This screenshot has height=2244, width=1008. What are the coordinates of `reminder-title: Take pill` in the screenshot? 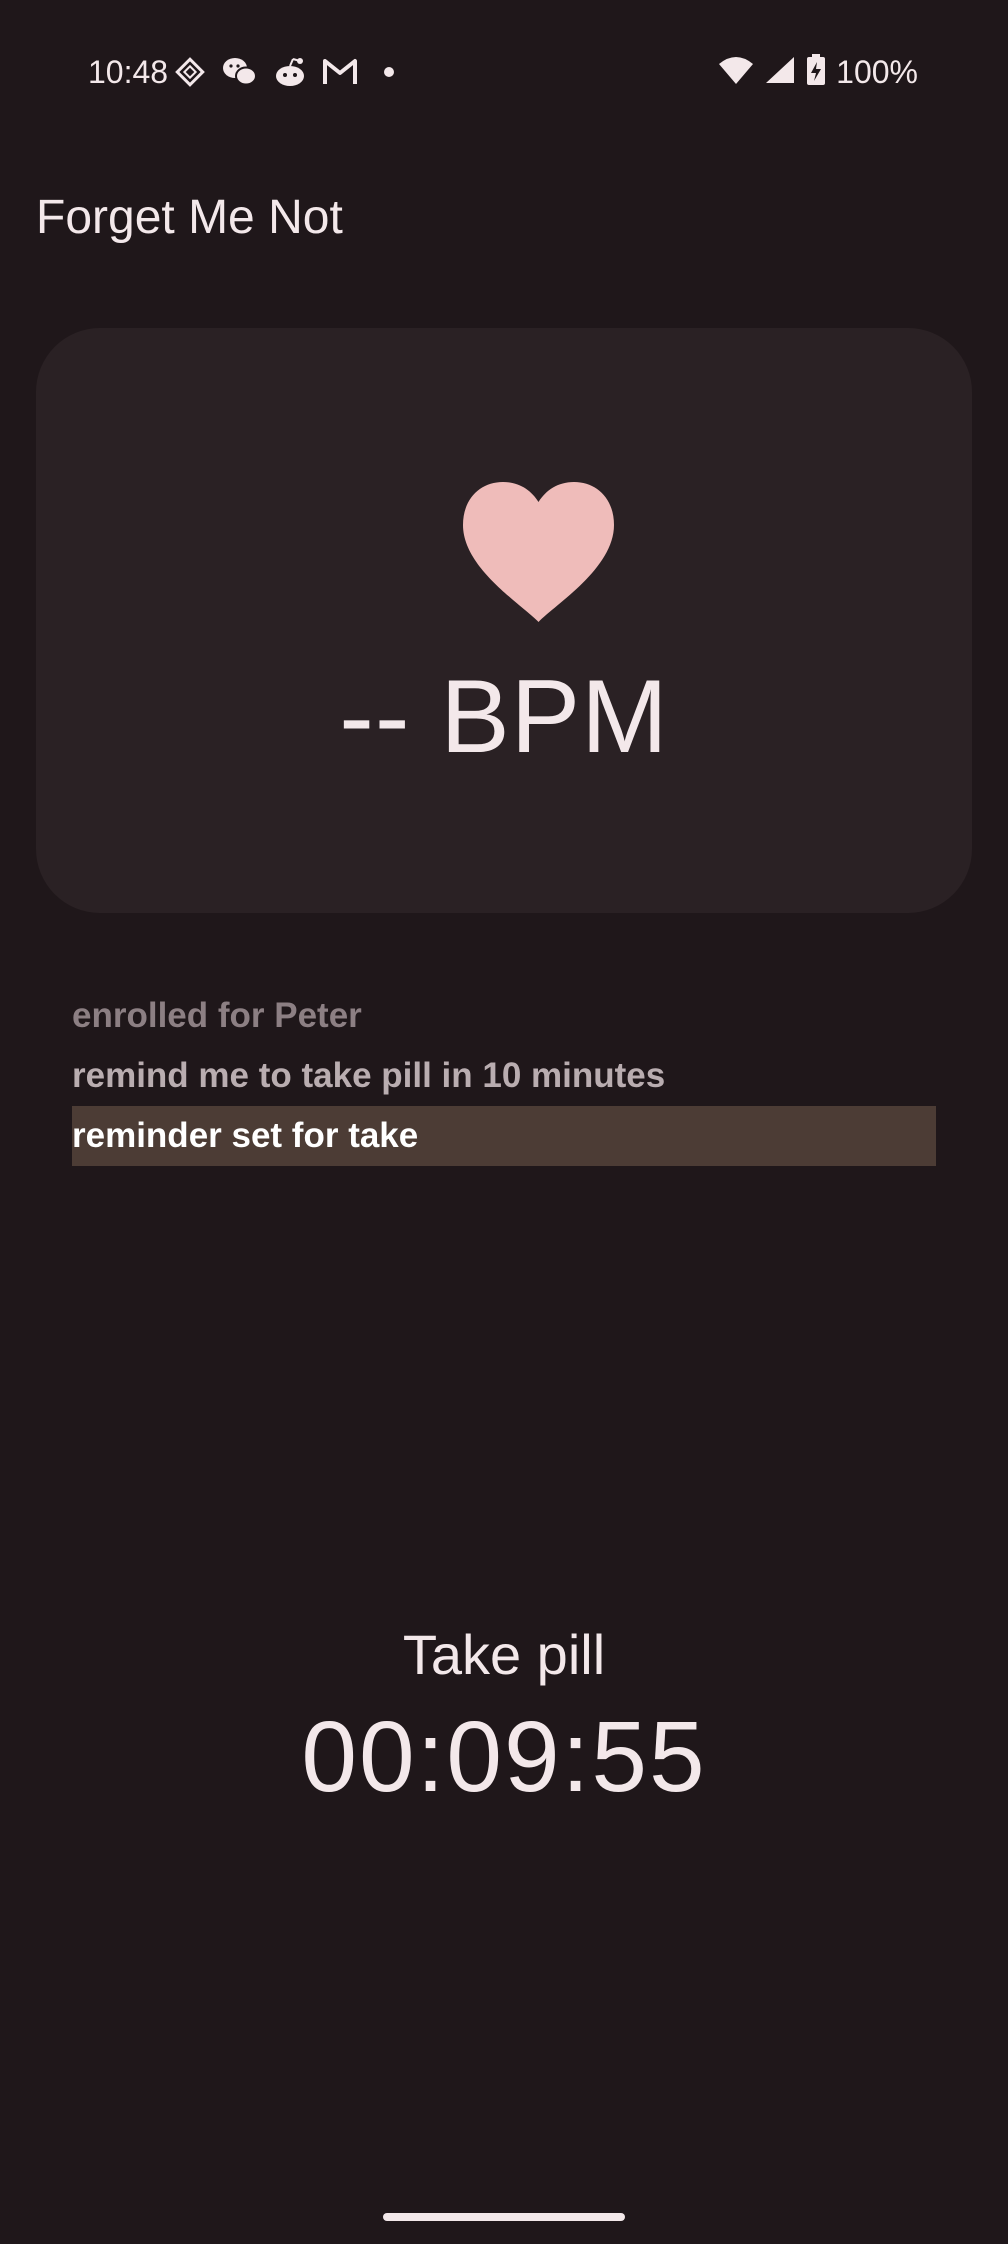 It's located at (504, 1654).